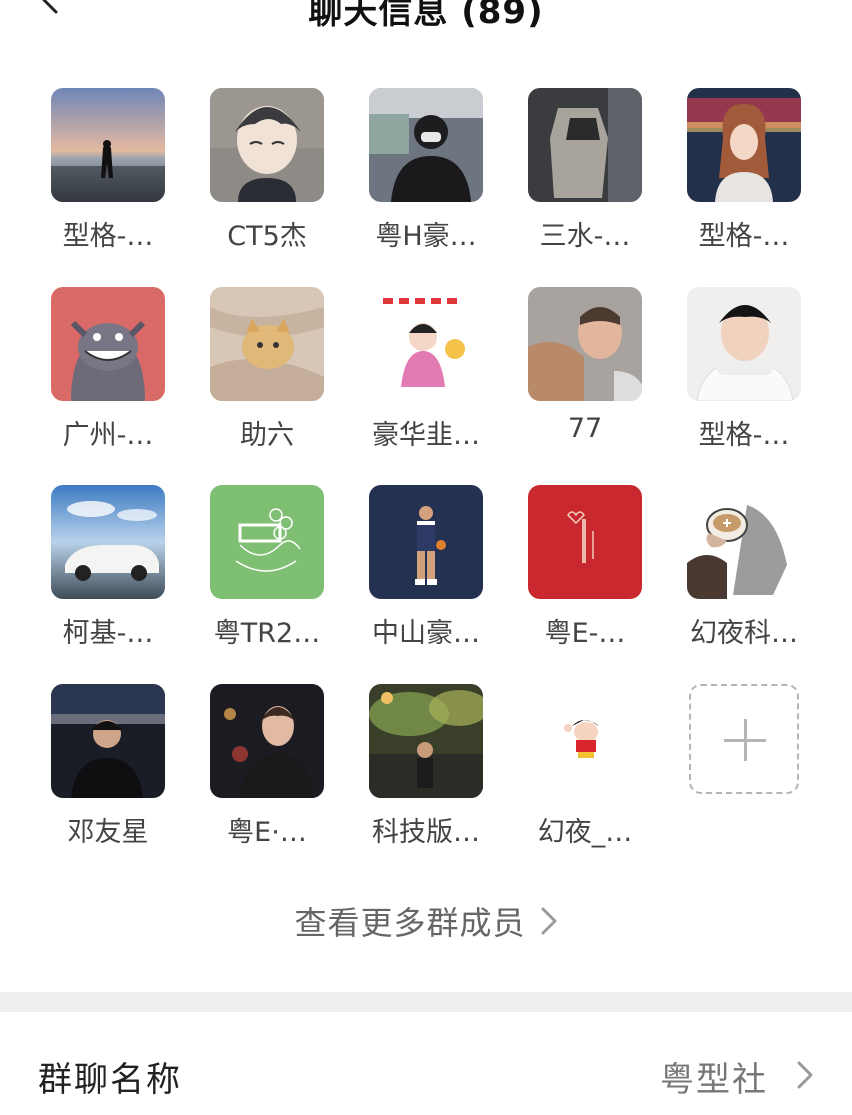 Image resolution: width=852 pixels, height=1115 pixels. I want to click on page-title: 聊天信息 (89), so click(426, 16).